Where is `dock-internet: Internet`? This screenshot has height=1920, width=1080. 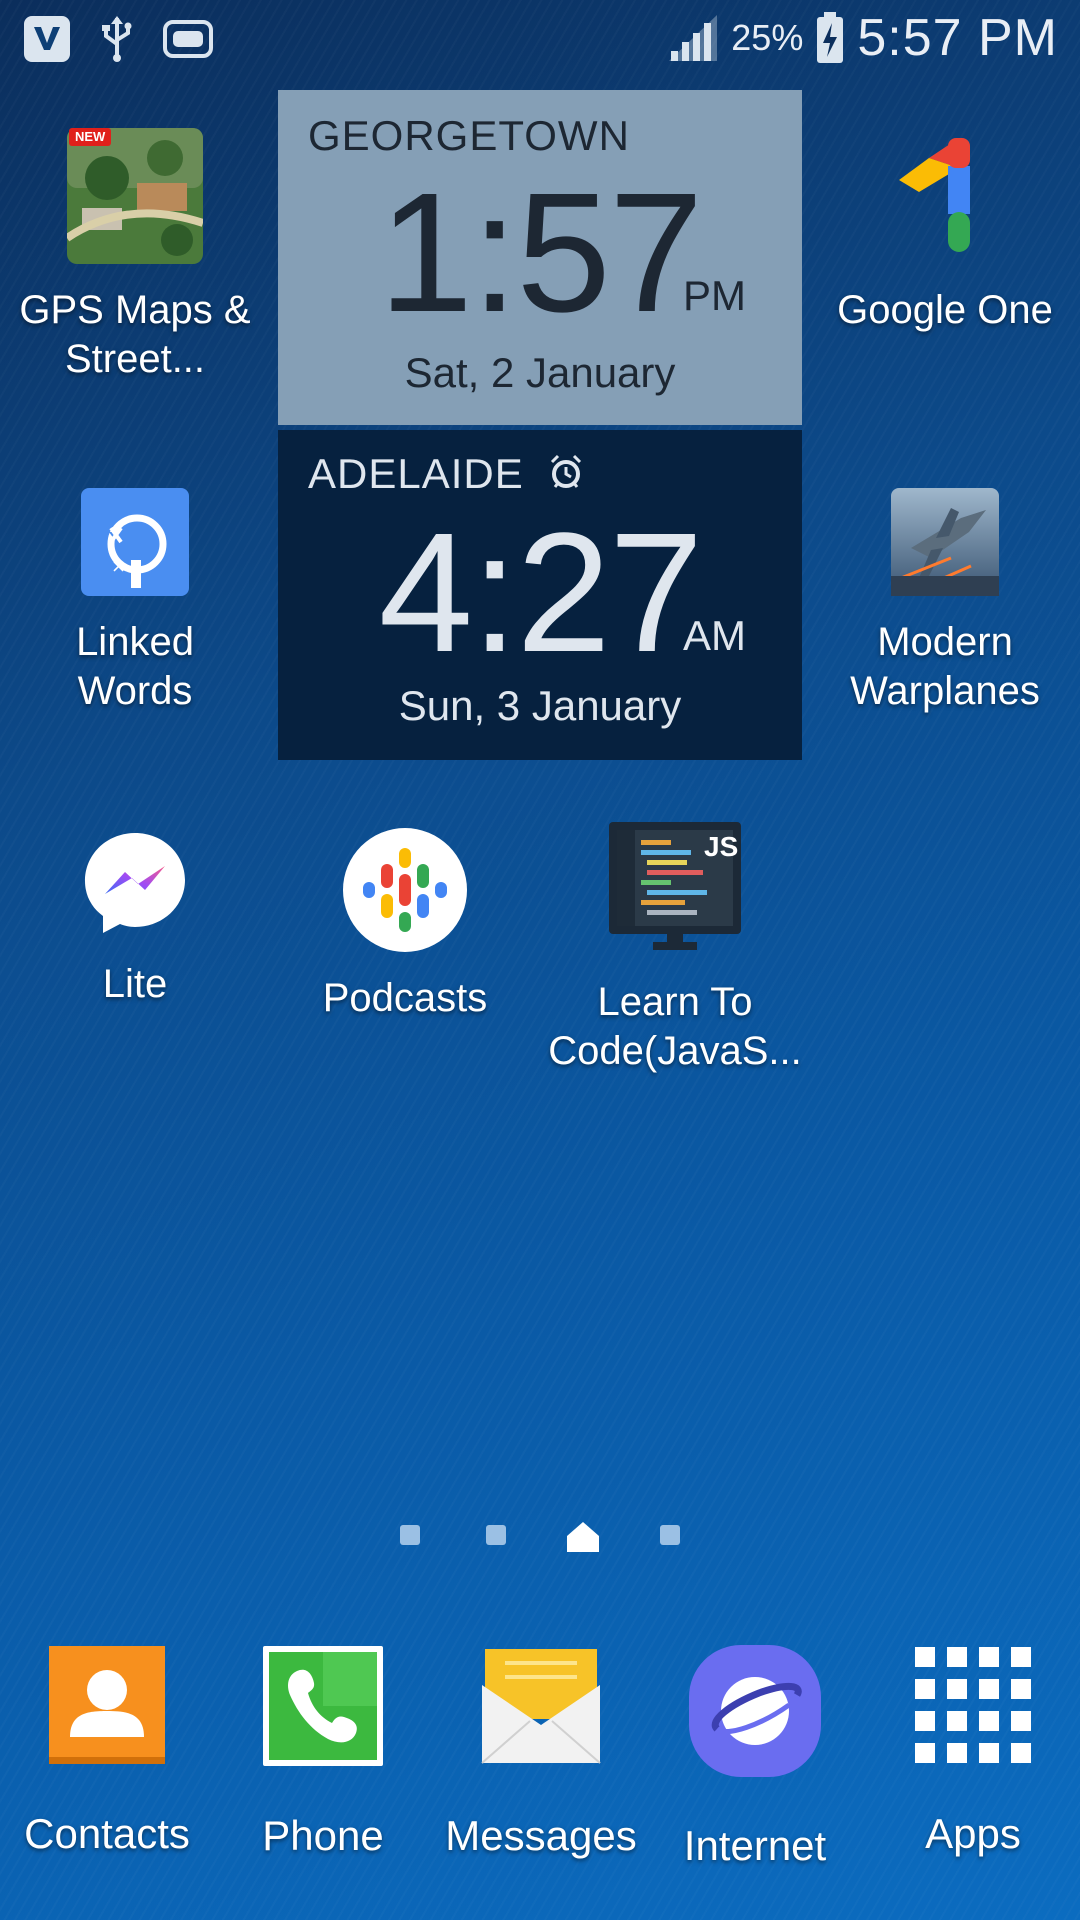
dock-internet: Internet is located at coordinates (755, 1757).